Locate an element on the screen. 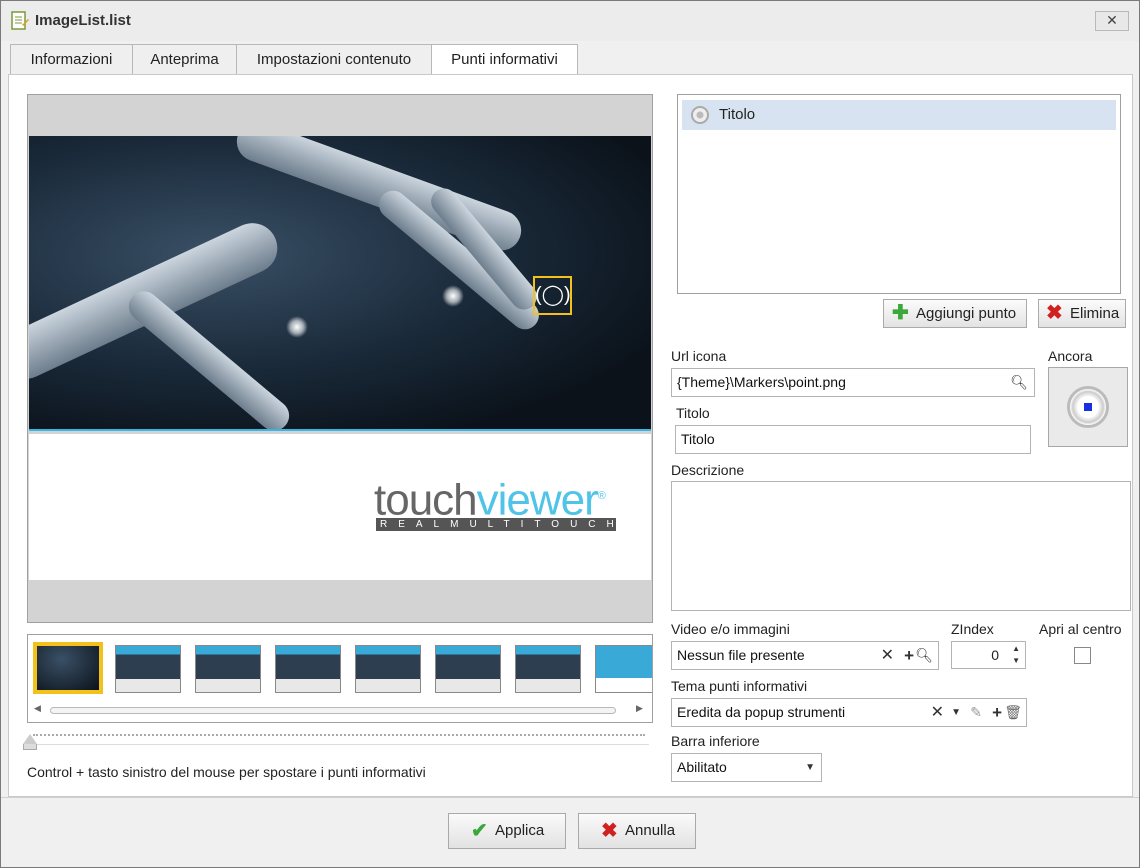 The image size is (1140, 868). theme-label: Tema punti informativi is located at coordinates (739, 686).